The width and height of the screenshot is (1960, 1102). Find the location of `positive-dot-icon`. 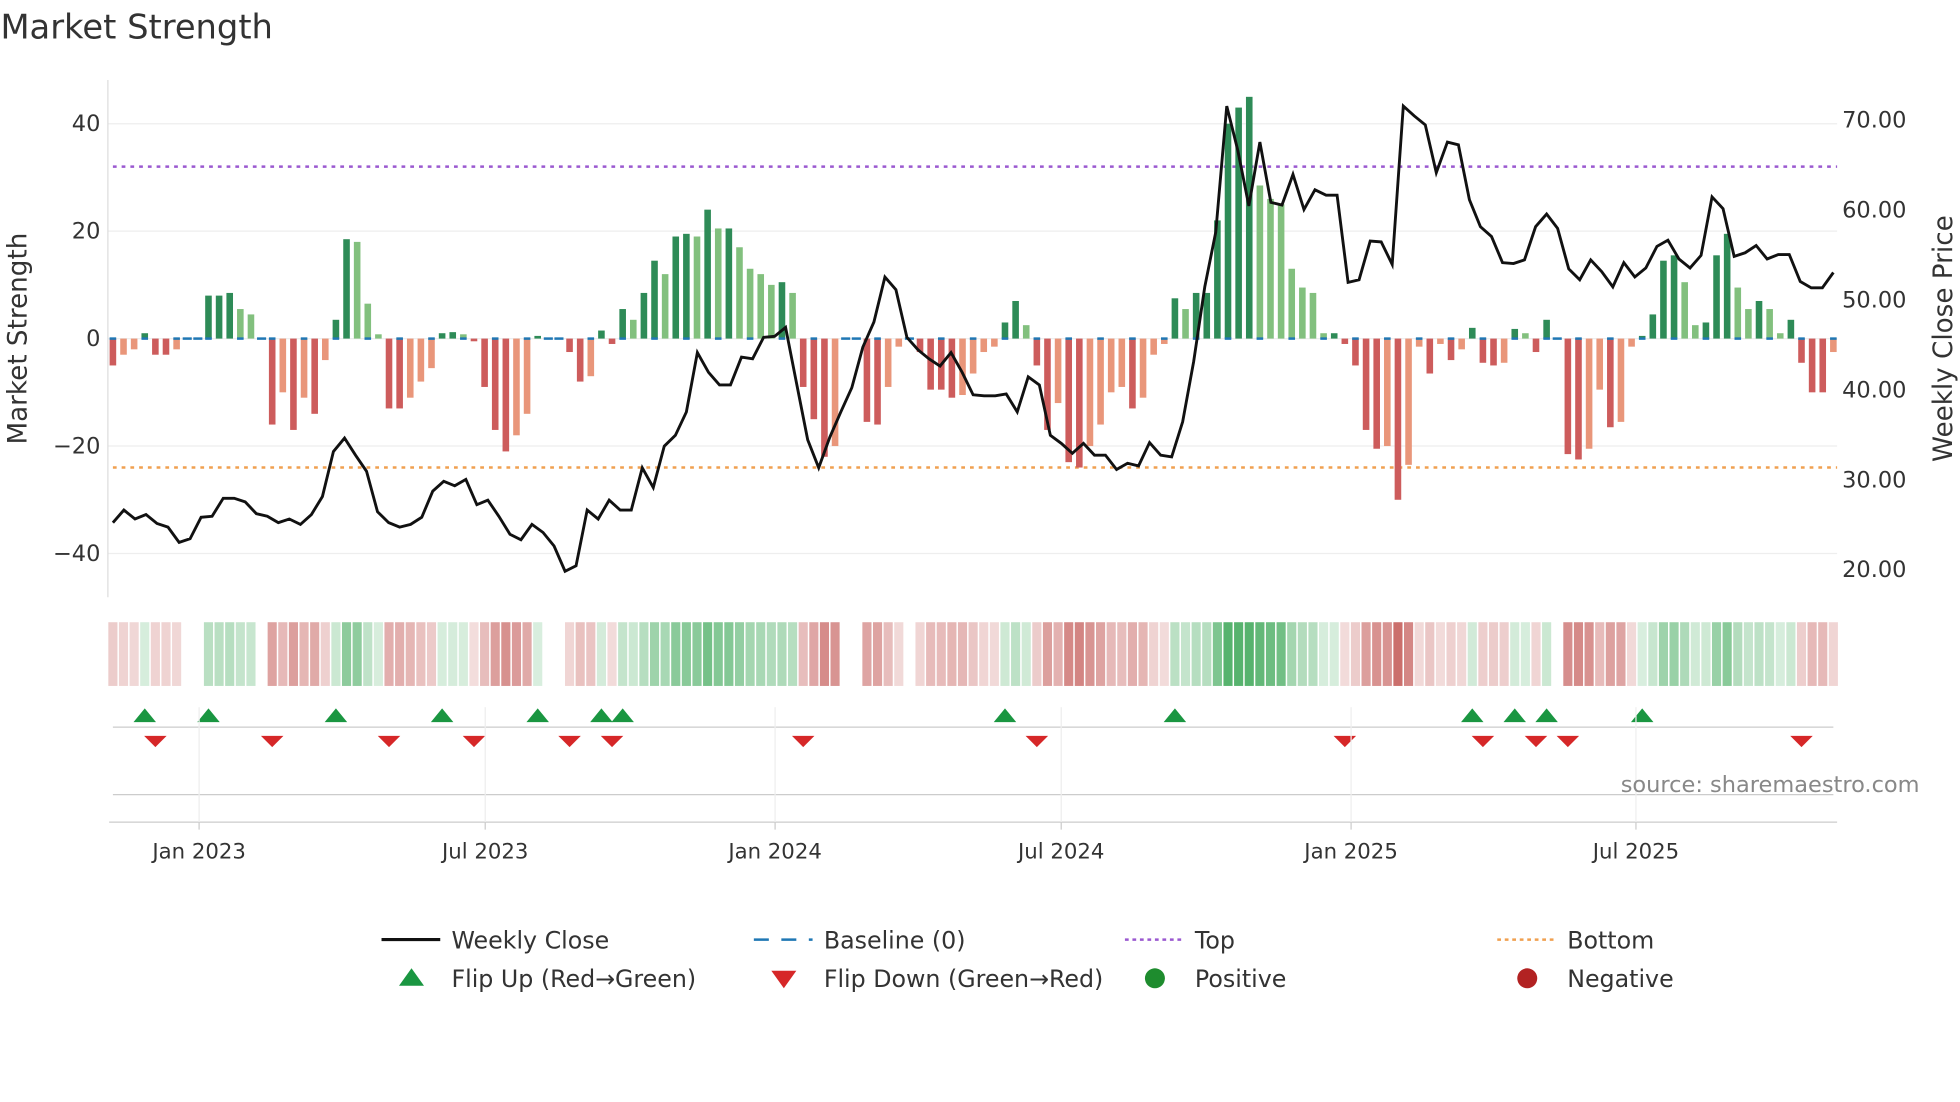

positive-dot-icon is located at coordinates (1154, 978).